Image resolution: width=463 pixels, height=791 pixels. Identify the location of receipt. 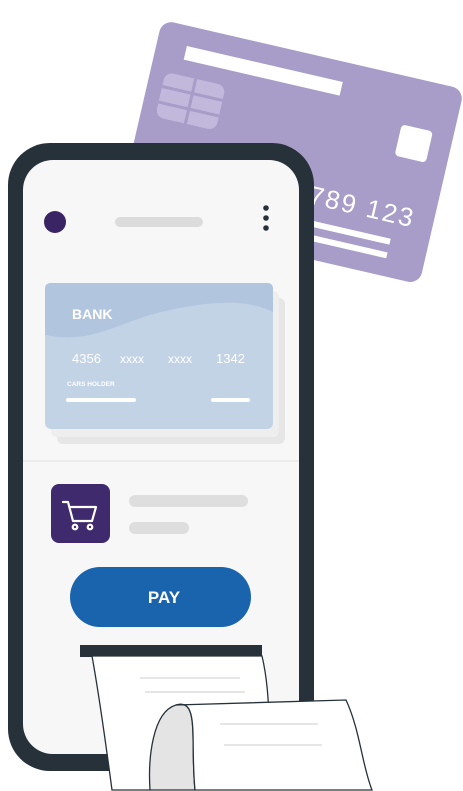
(226, 718).